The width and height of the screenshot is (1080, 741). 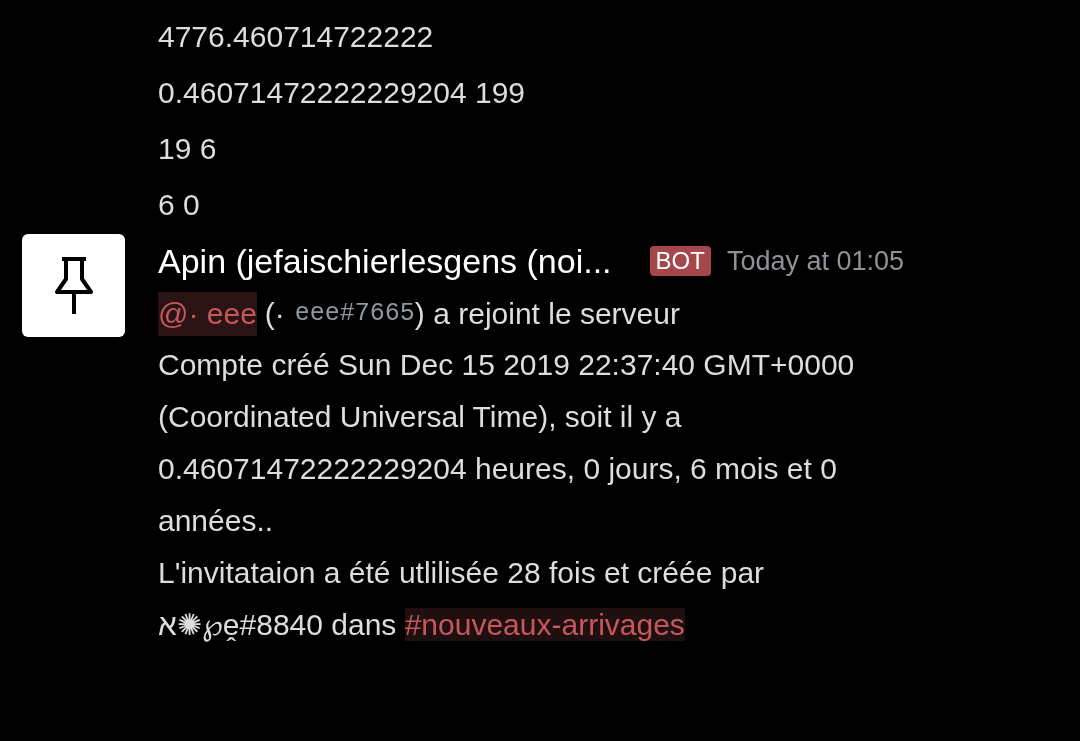 What do you see at coordinates (680, 261) in the screenshot?
I see `bot-tag: BOT` at bounding box center [680, 261].